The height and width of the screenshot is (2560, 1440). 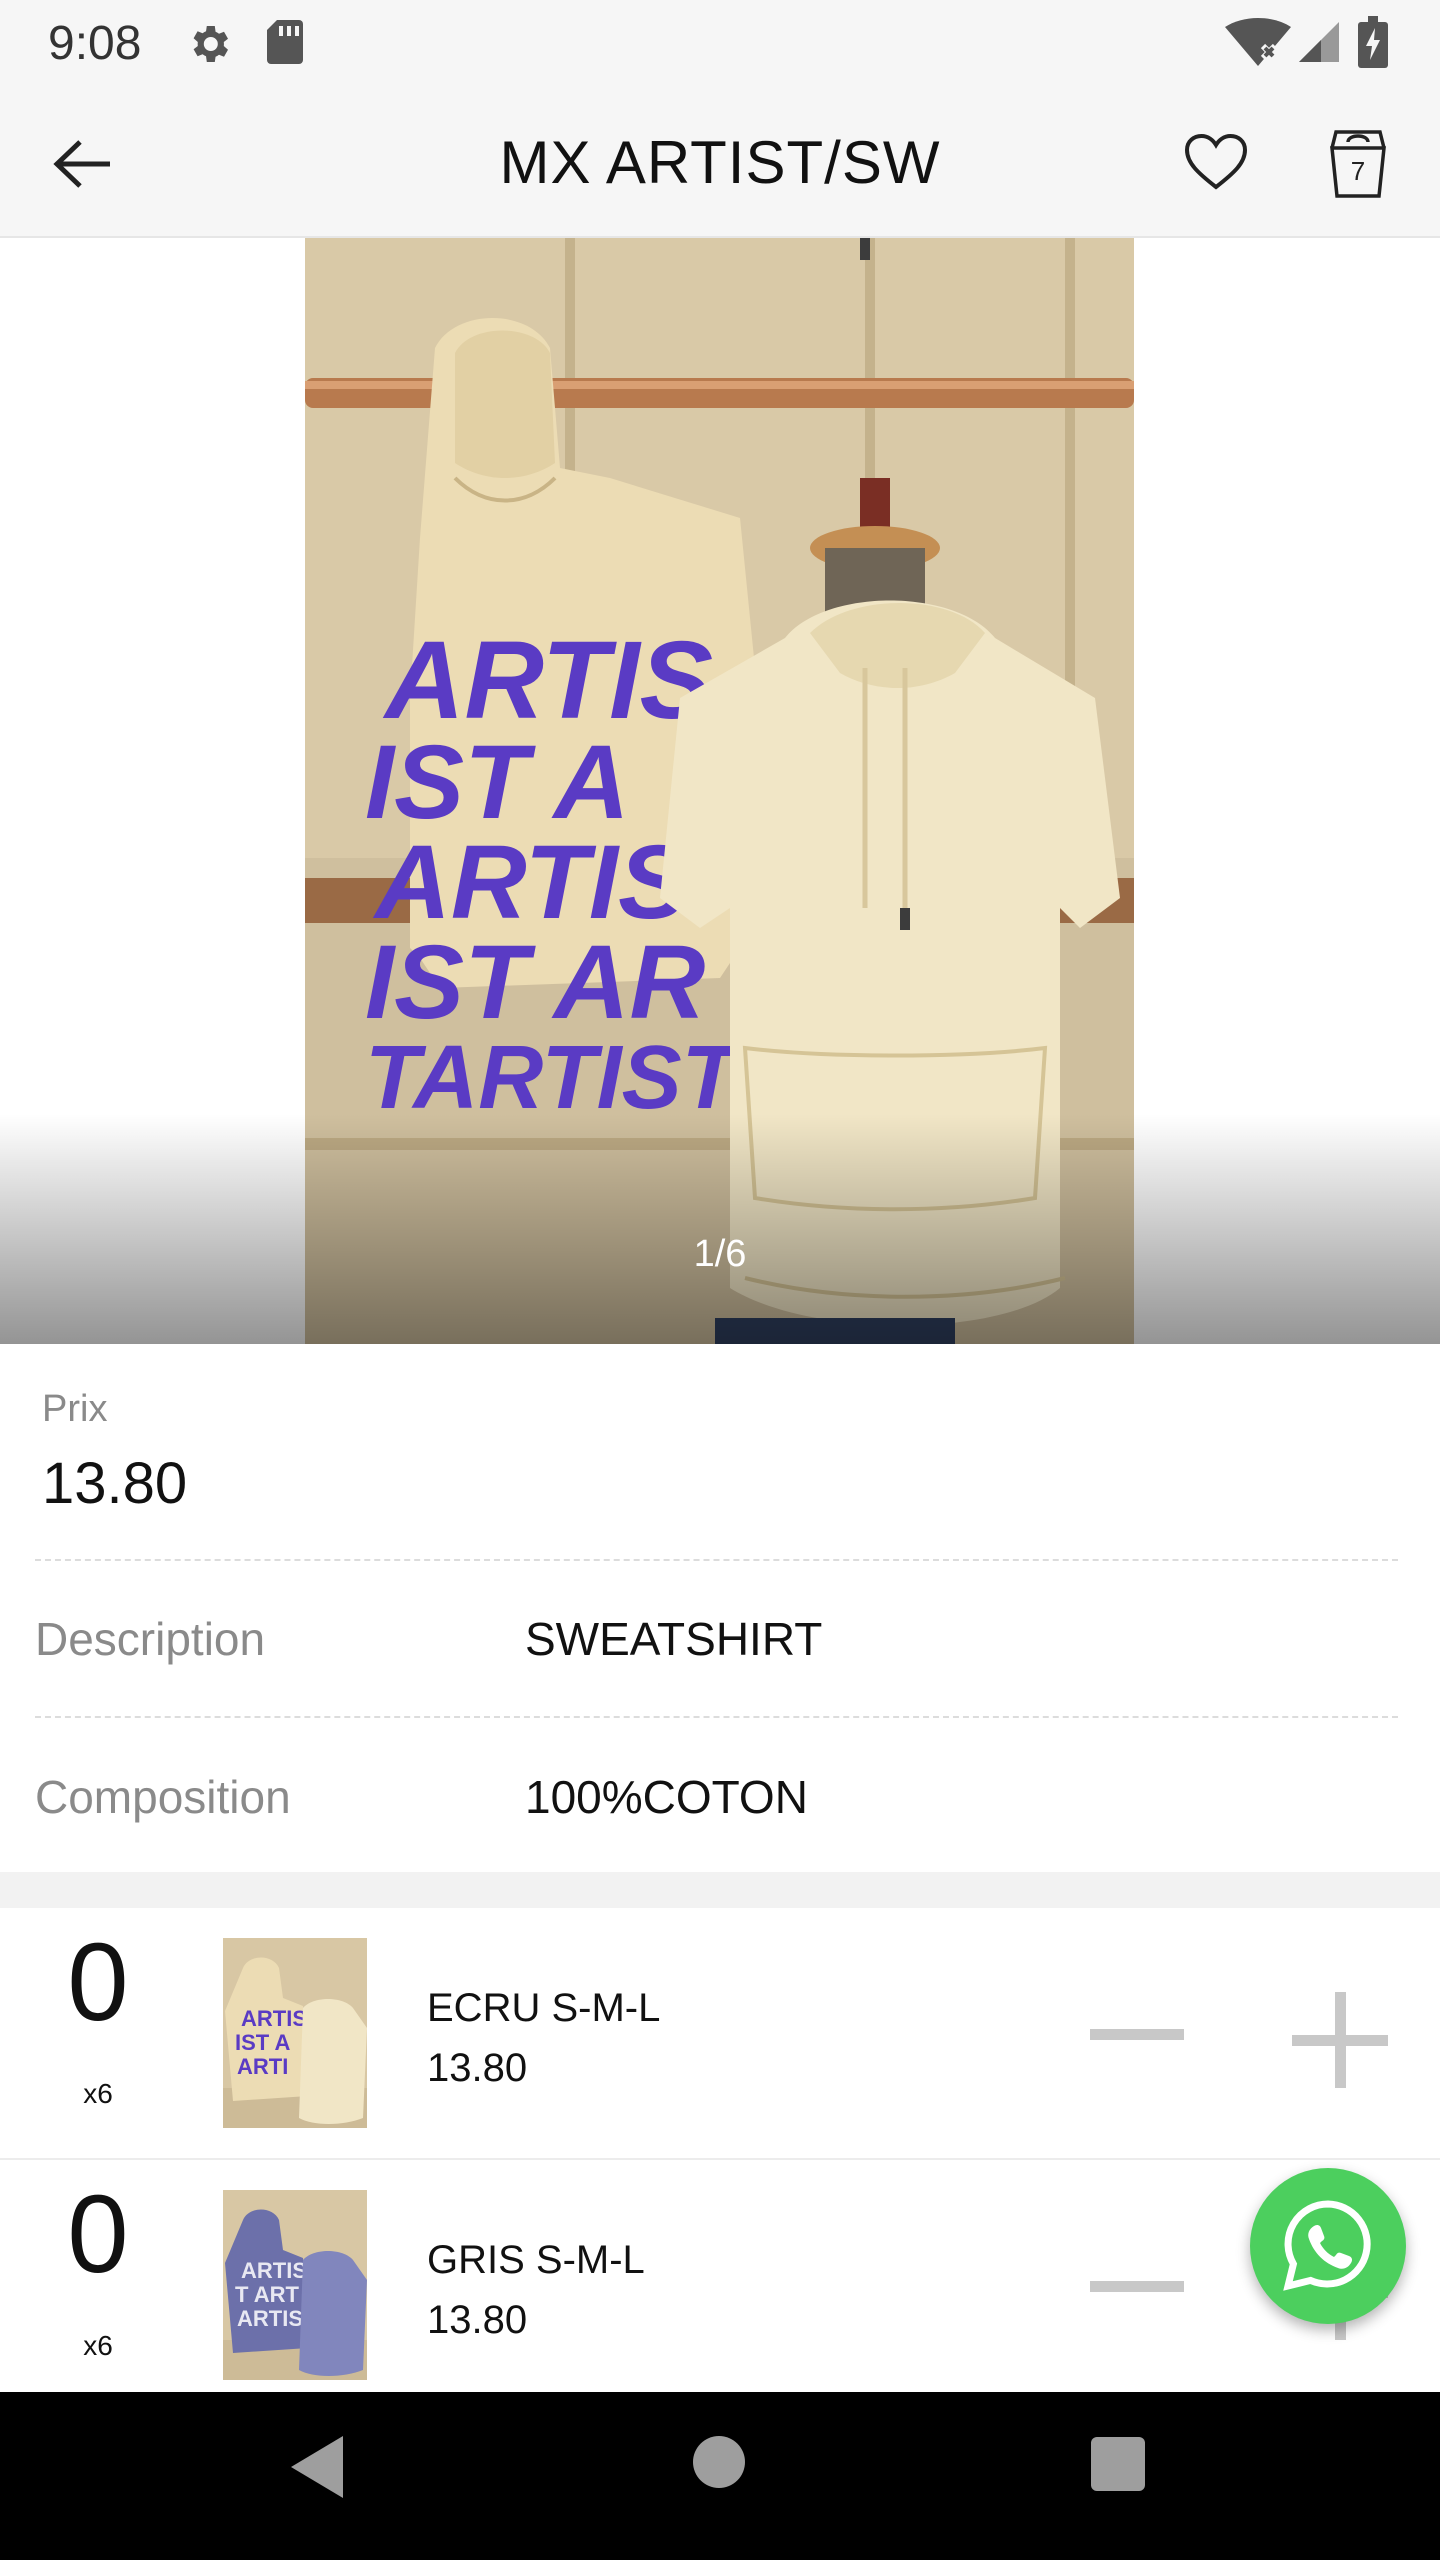 I want to click on composition-label: Composition, so click(x=163, y=1797).